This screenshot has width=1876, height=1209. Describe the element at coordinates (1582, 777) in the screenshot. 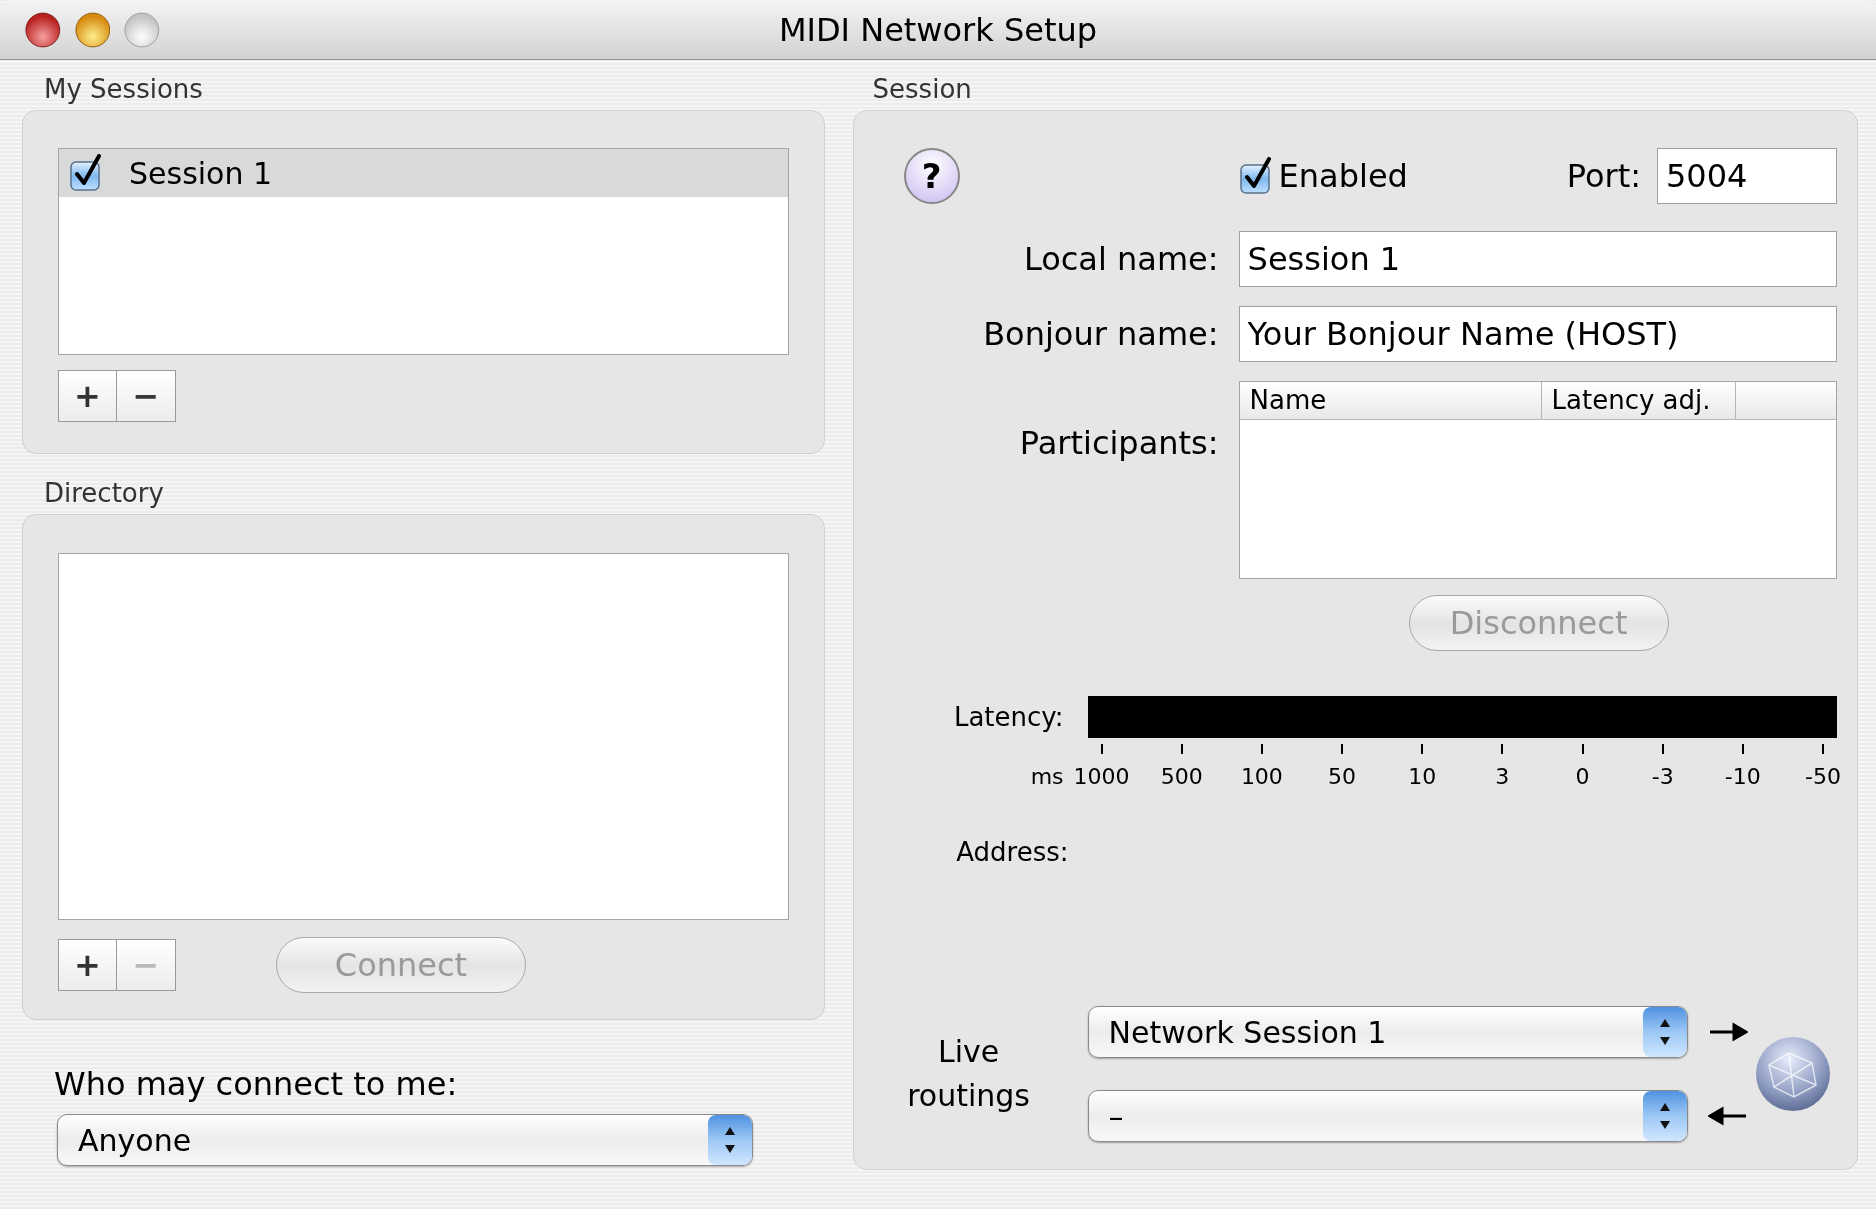

I see `tick-label: 0` at that location.